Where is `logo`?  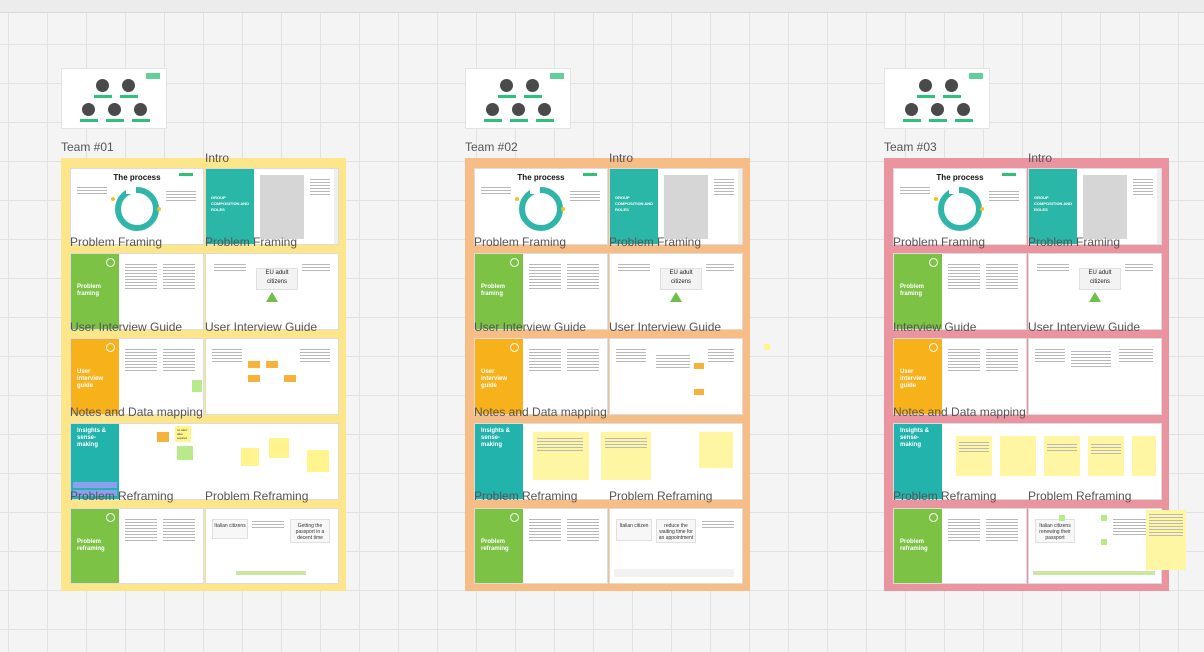
logo is located at coordinates (186, 174).